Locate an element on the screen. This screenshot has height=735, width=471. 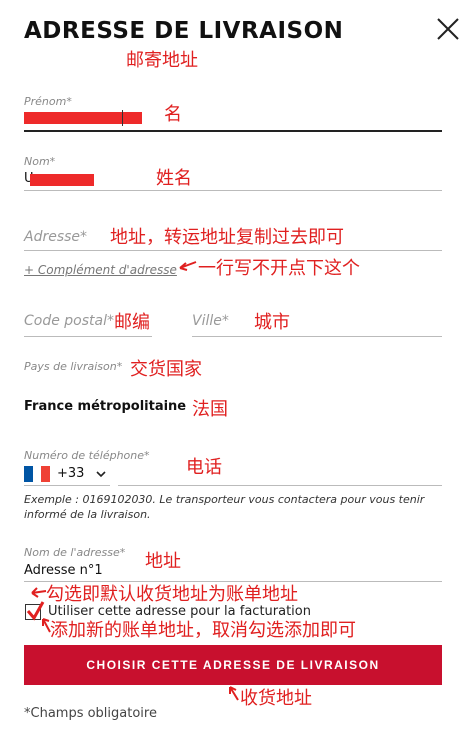
phone-country-select: +33 is located at coordinates (67, 474).